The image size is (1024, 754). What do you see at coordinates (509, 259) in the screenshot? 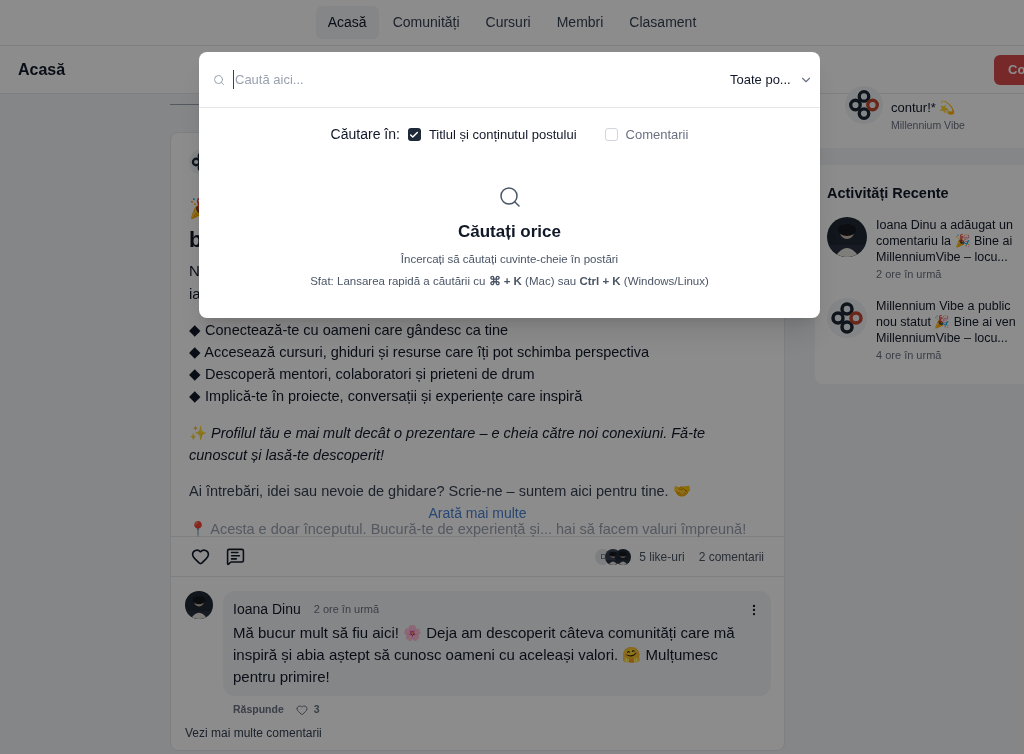
I see `empty-state-text: Încercați să căutați cuvinte-cheie în postări` at bounding box center [509, 259].